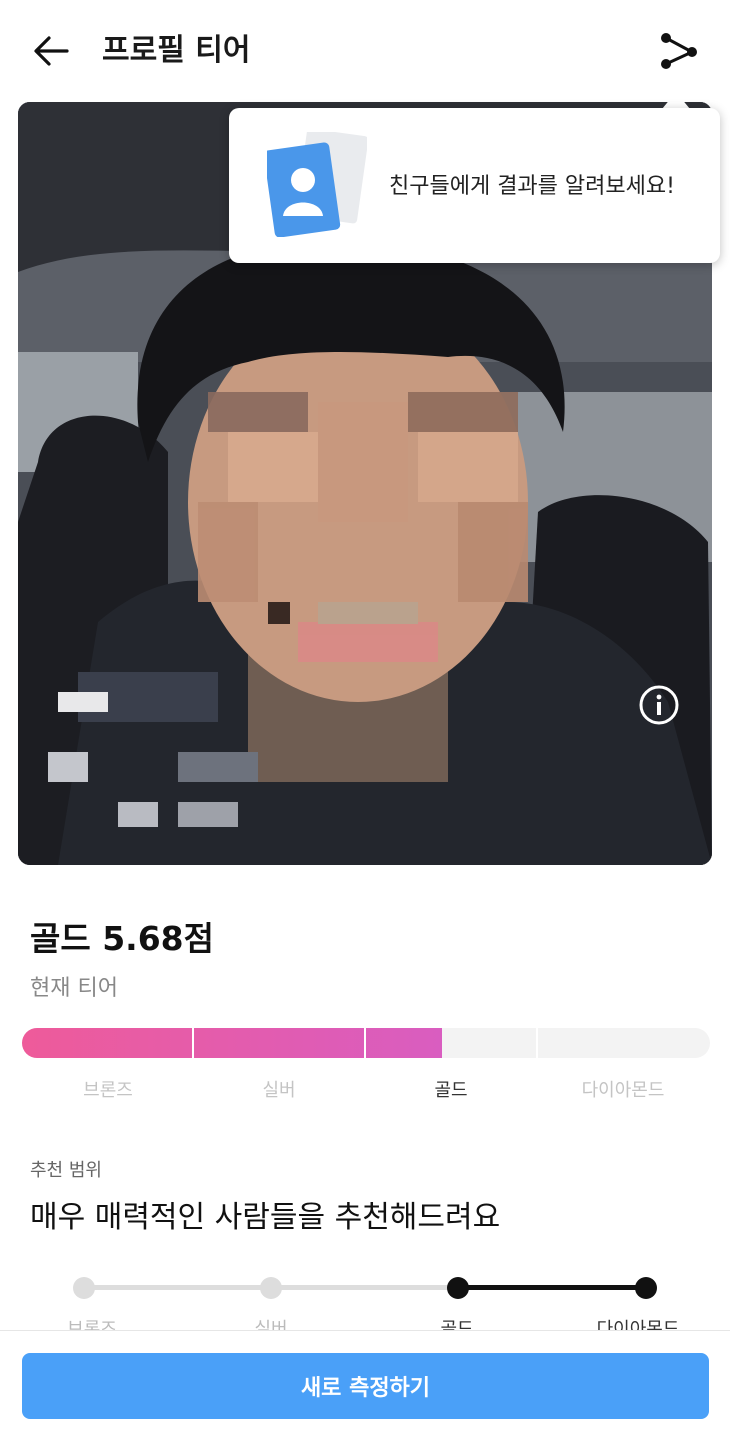  I want to click on score-title: 골드 5.68점, so click(122, 938).